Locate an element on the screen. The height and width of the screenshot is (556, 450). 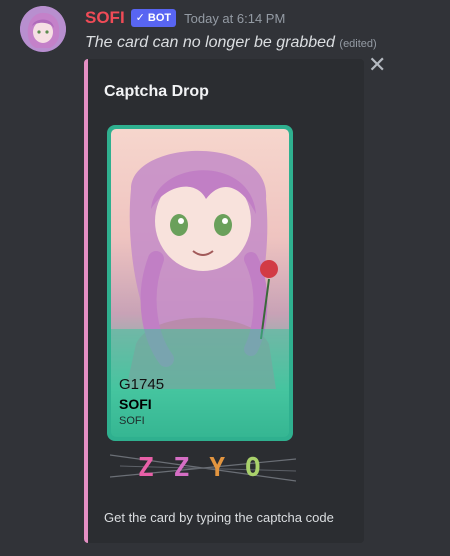
bot-badge-label: BOT is located at coordinates (159, 18).